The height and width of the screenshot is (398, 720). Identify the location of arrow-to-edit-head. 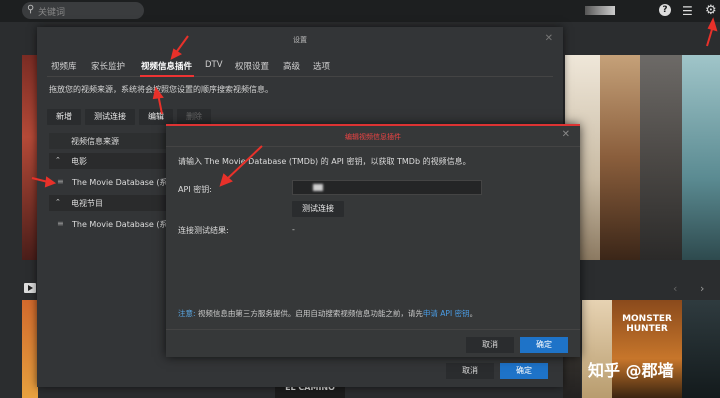
(158, 93).